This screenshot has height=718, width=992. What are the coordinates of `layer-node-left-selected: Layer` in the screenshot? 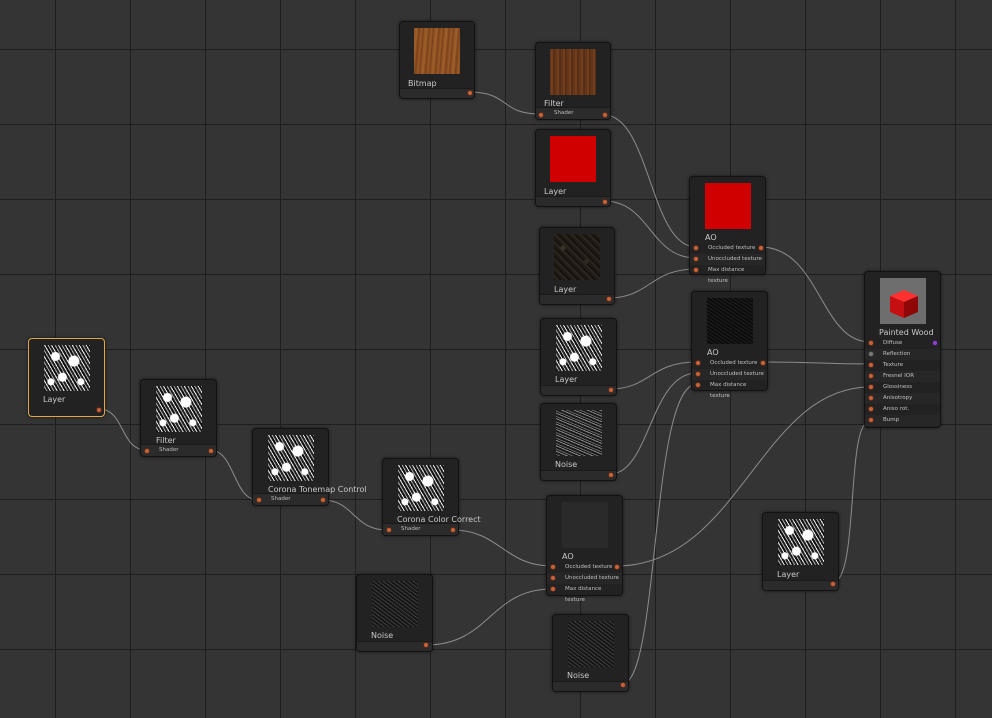 It's located at (66, 377).